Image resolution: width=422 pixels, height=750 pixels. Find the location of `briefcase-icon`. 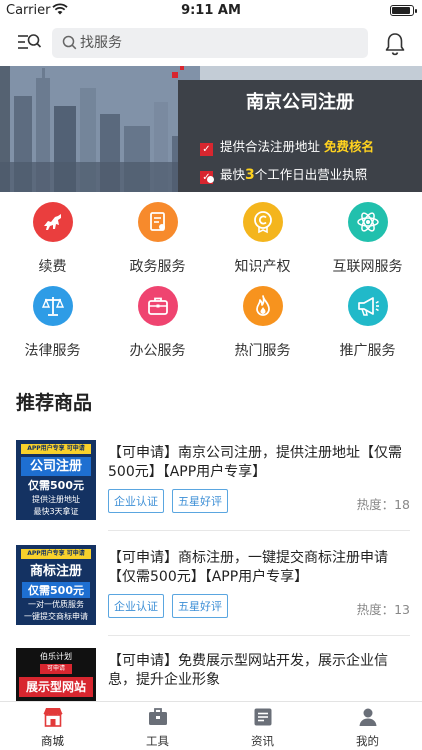

briefcase-icon is located at coordinates (157, 306).